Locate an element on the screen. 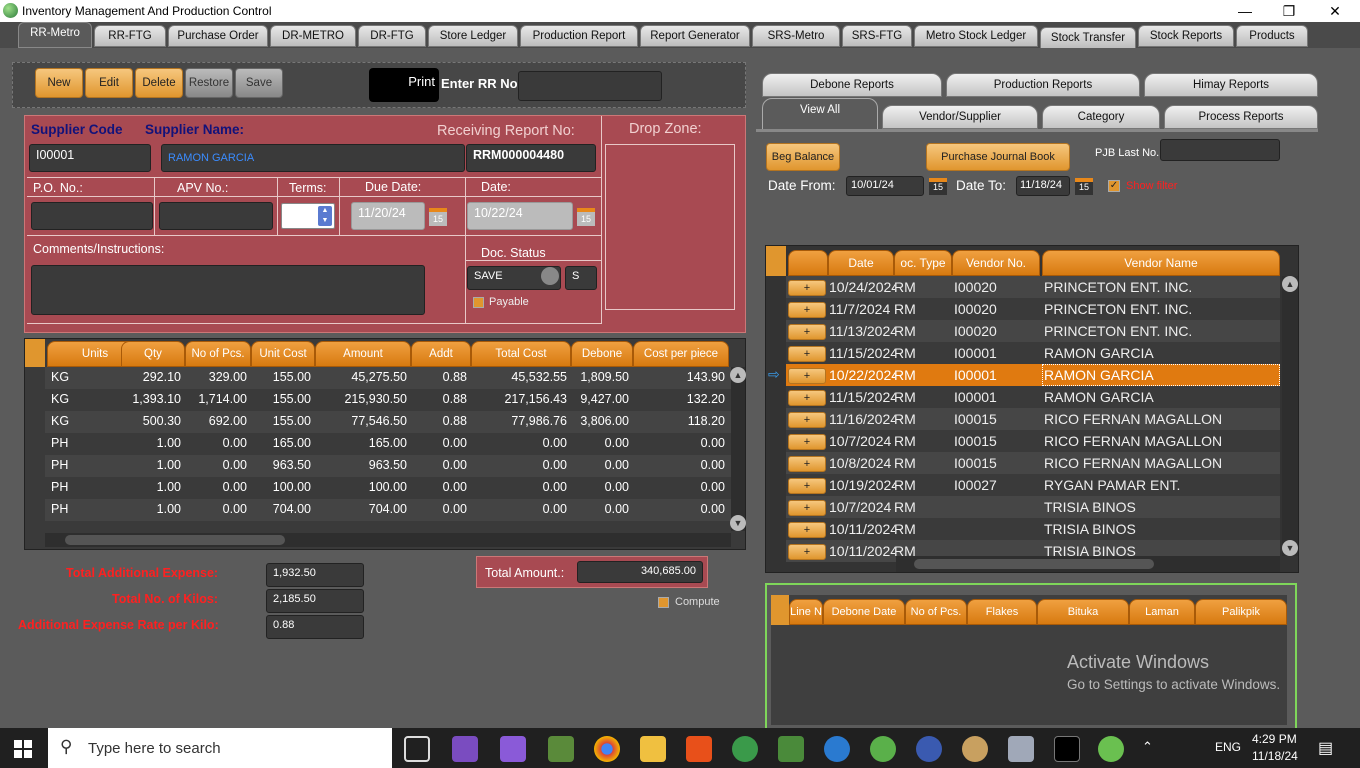 The height and width of the screenshot is (768, 1360). visual-studio-icon is located at coordinates (465, 749).